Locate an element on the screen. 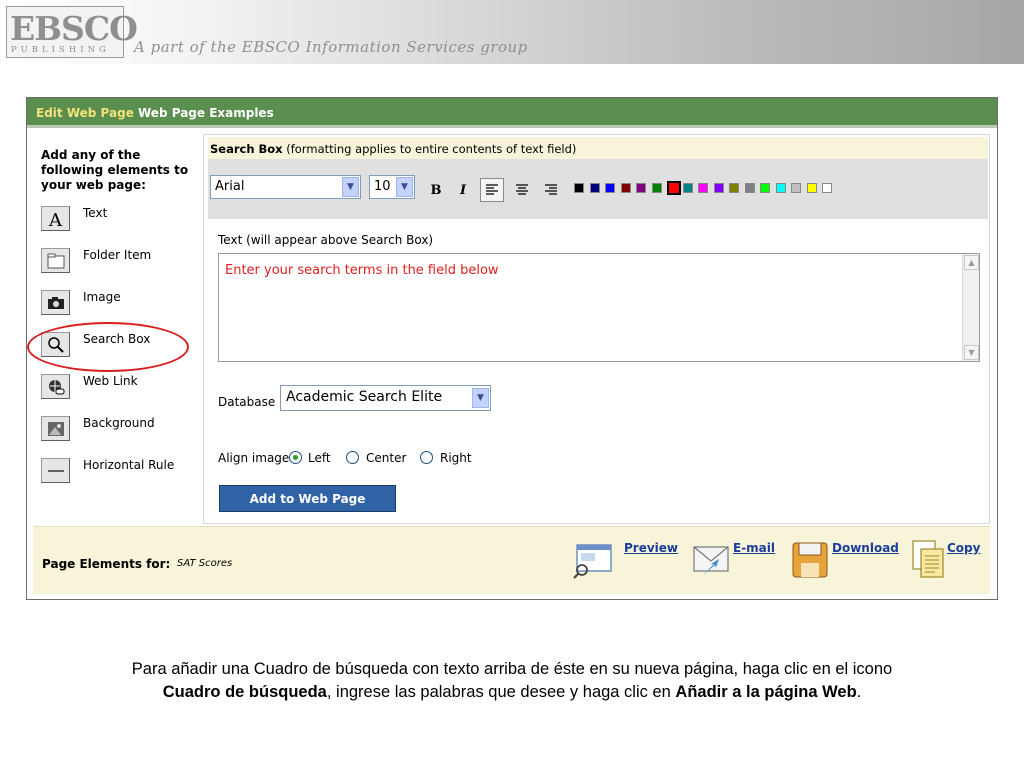  copy-action: Copy is located at coordinates (949, 558).